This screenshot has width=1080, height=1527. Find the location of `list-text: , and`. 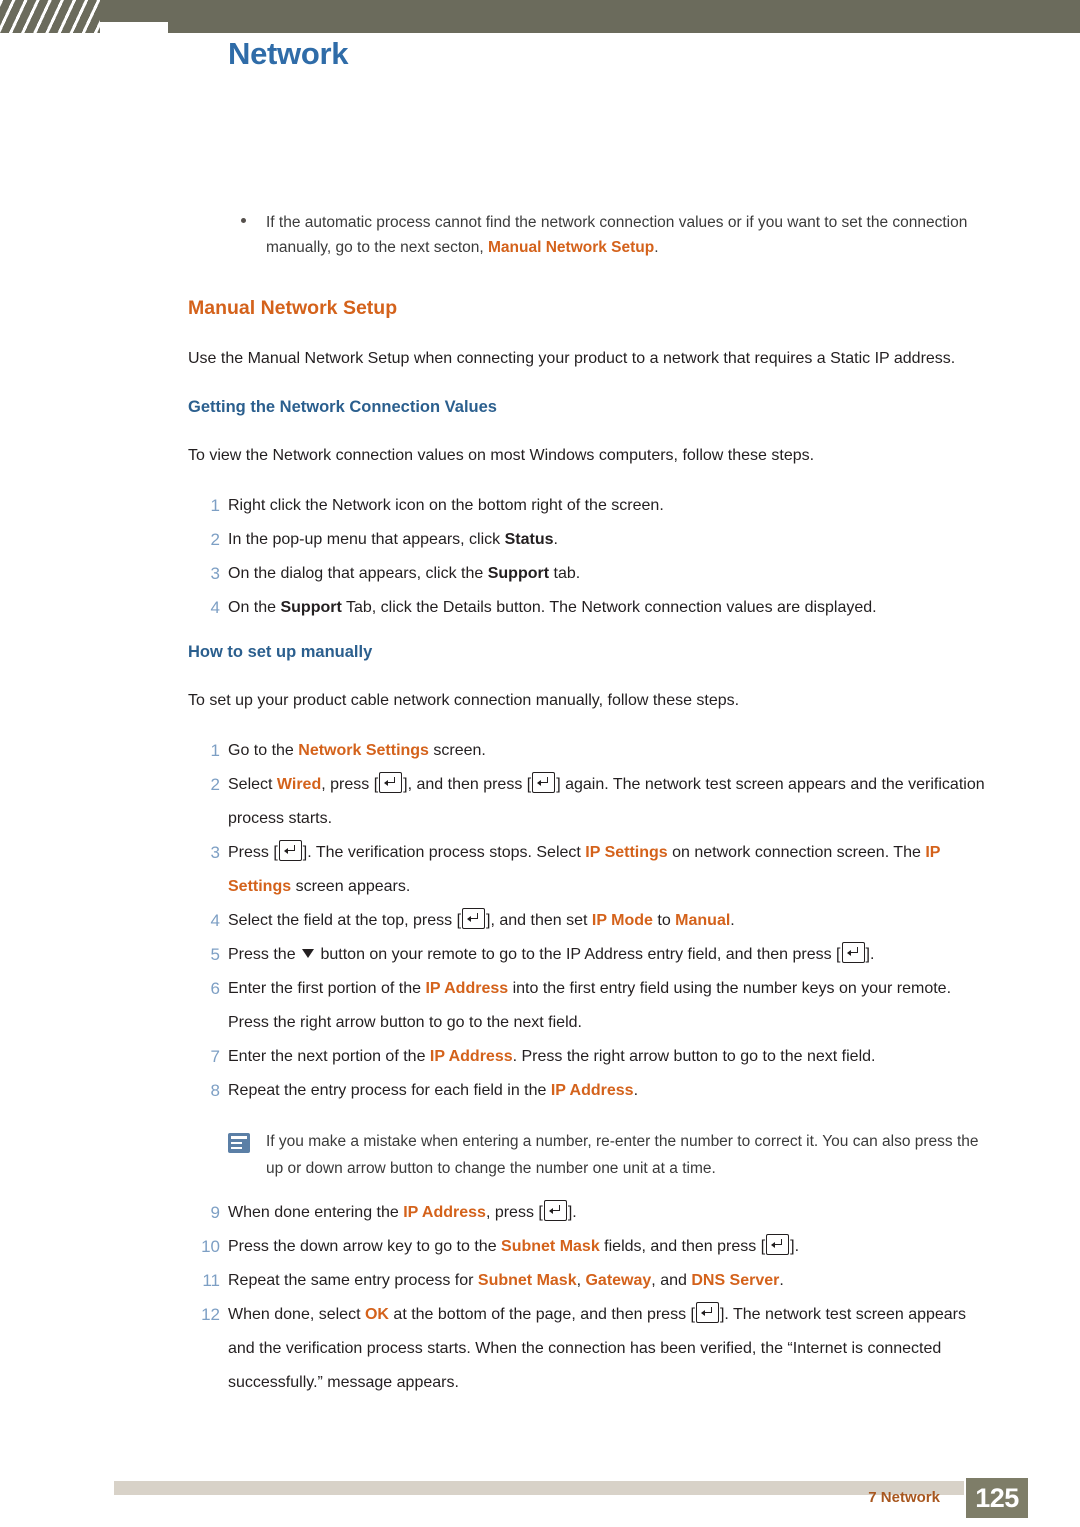

list-text: , and is located at coordinates (671, 1280).